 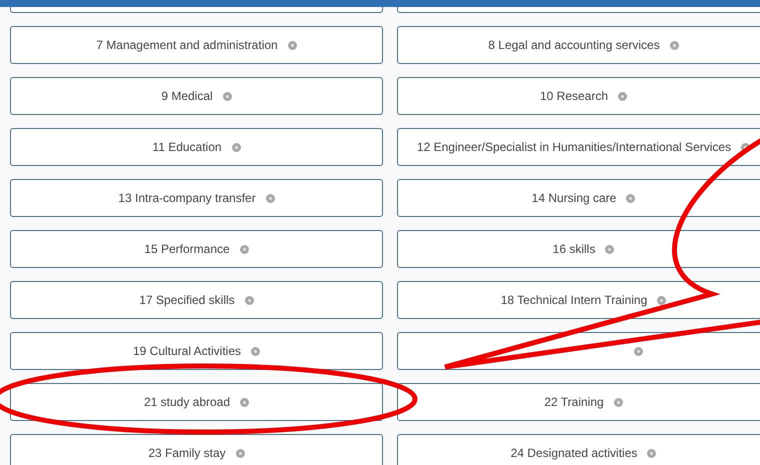 I want to click on category-button: 16 skills, so click(x=578, y=249).